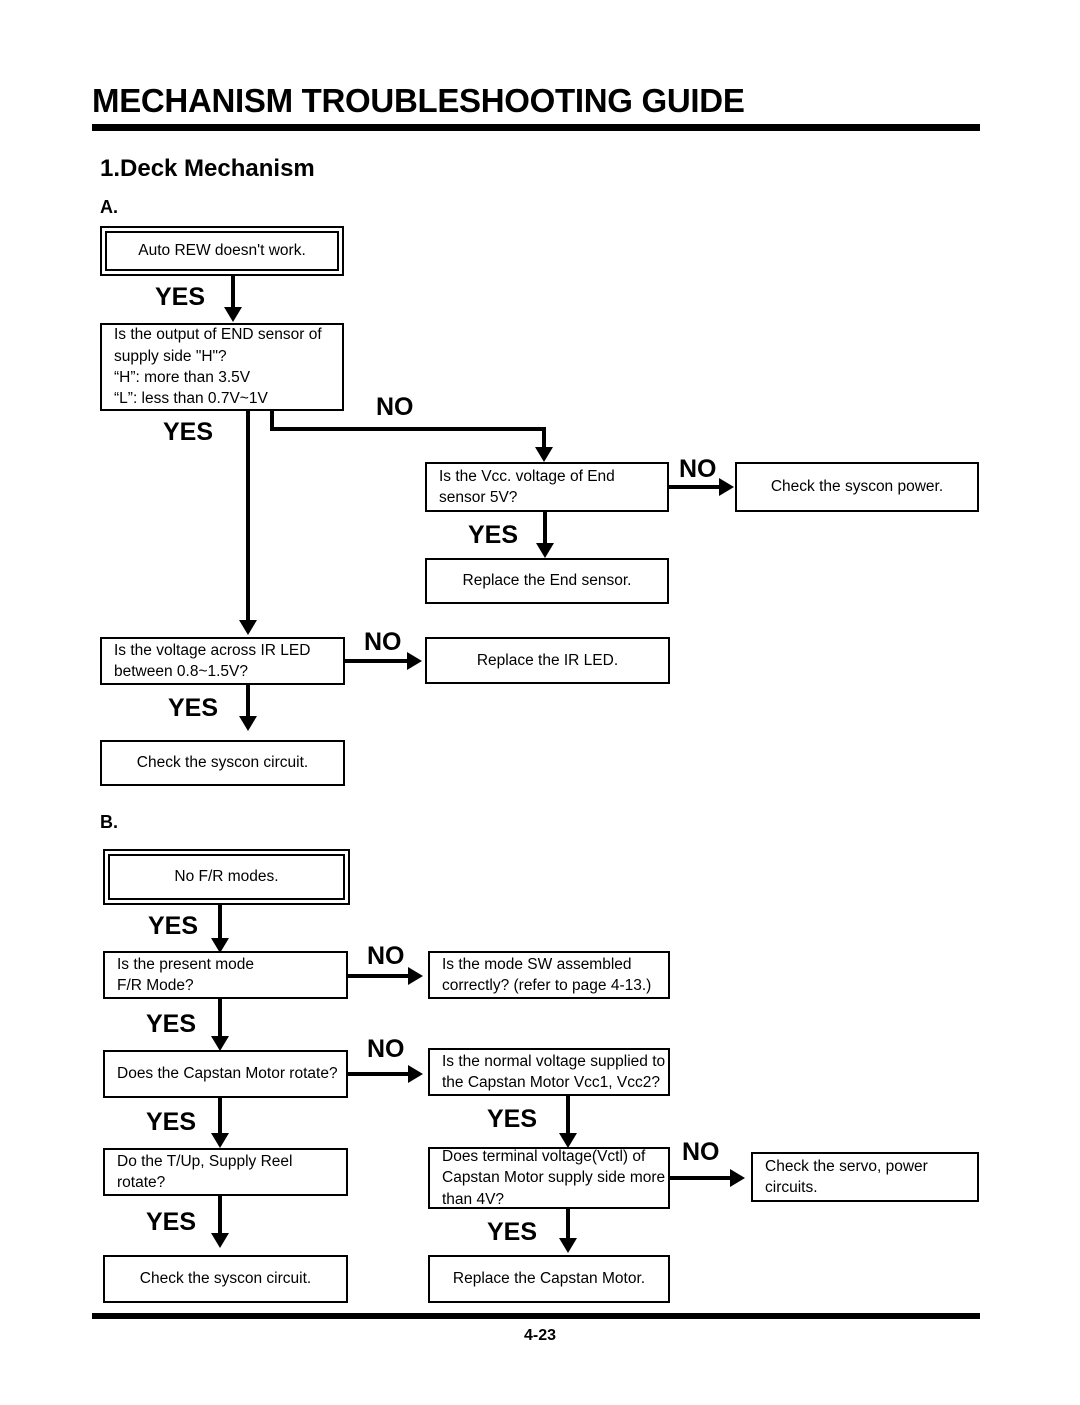 The width and height of the screenshot is (1080, 1405). What do you see at coordinates (188, 432) in the screenshot?
I see `flow-a-yes-label-2: YES` at bounding box center [188, 432].